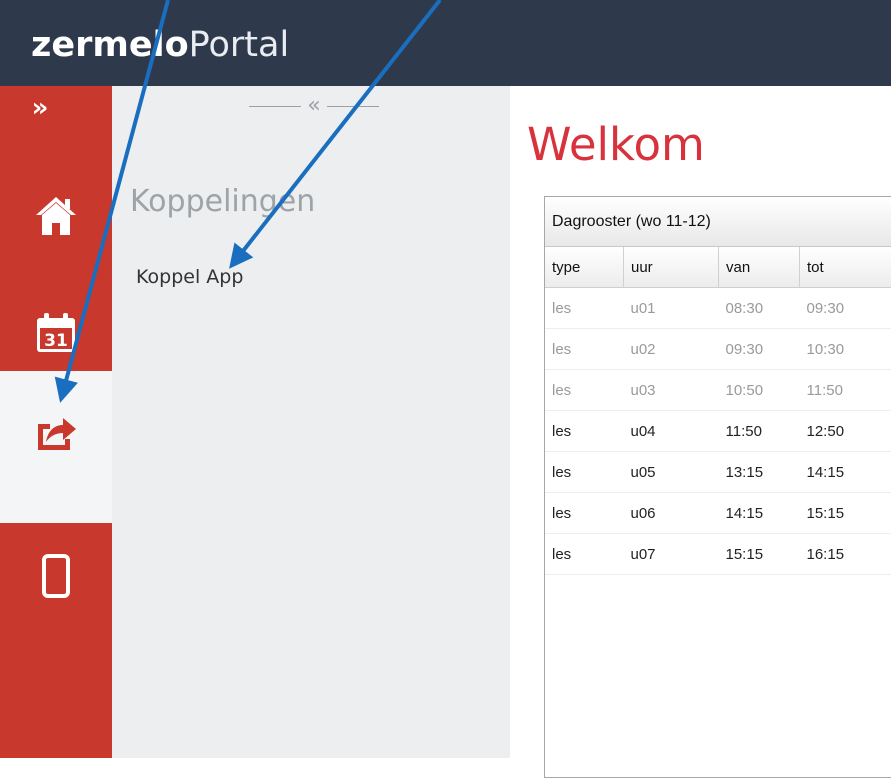 This screenshot has width=891, height=778. I want to click on left-icon-rail: » 31, so click(56, 422).